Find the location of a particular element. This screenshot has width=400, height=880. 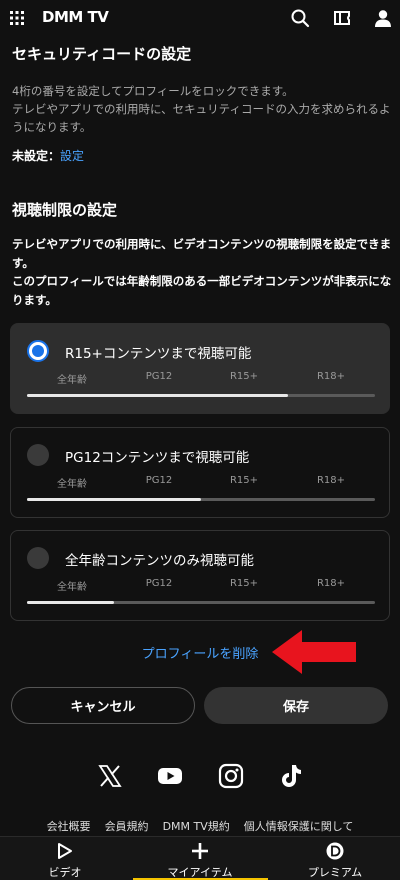

set-security-code-link: 設定 is located at coordinates (72, 156).